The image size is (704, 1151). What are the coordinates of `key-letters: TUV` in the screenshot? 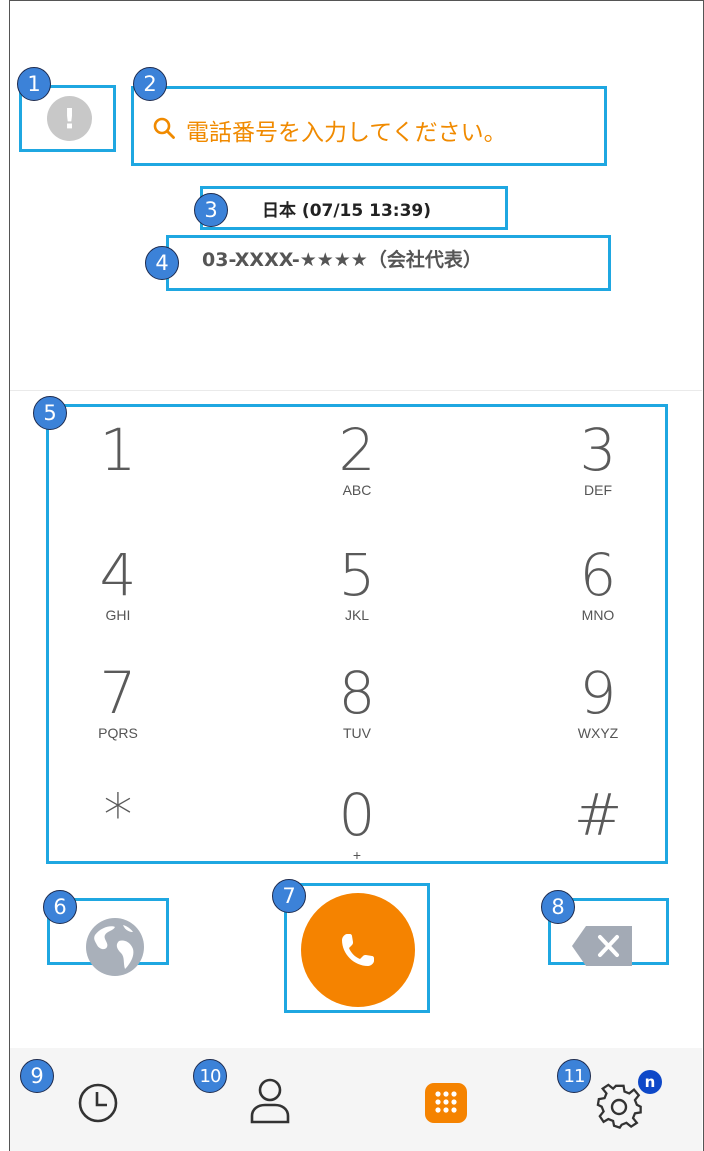 It's located at (357, 733).